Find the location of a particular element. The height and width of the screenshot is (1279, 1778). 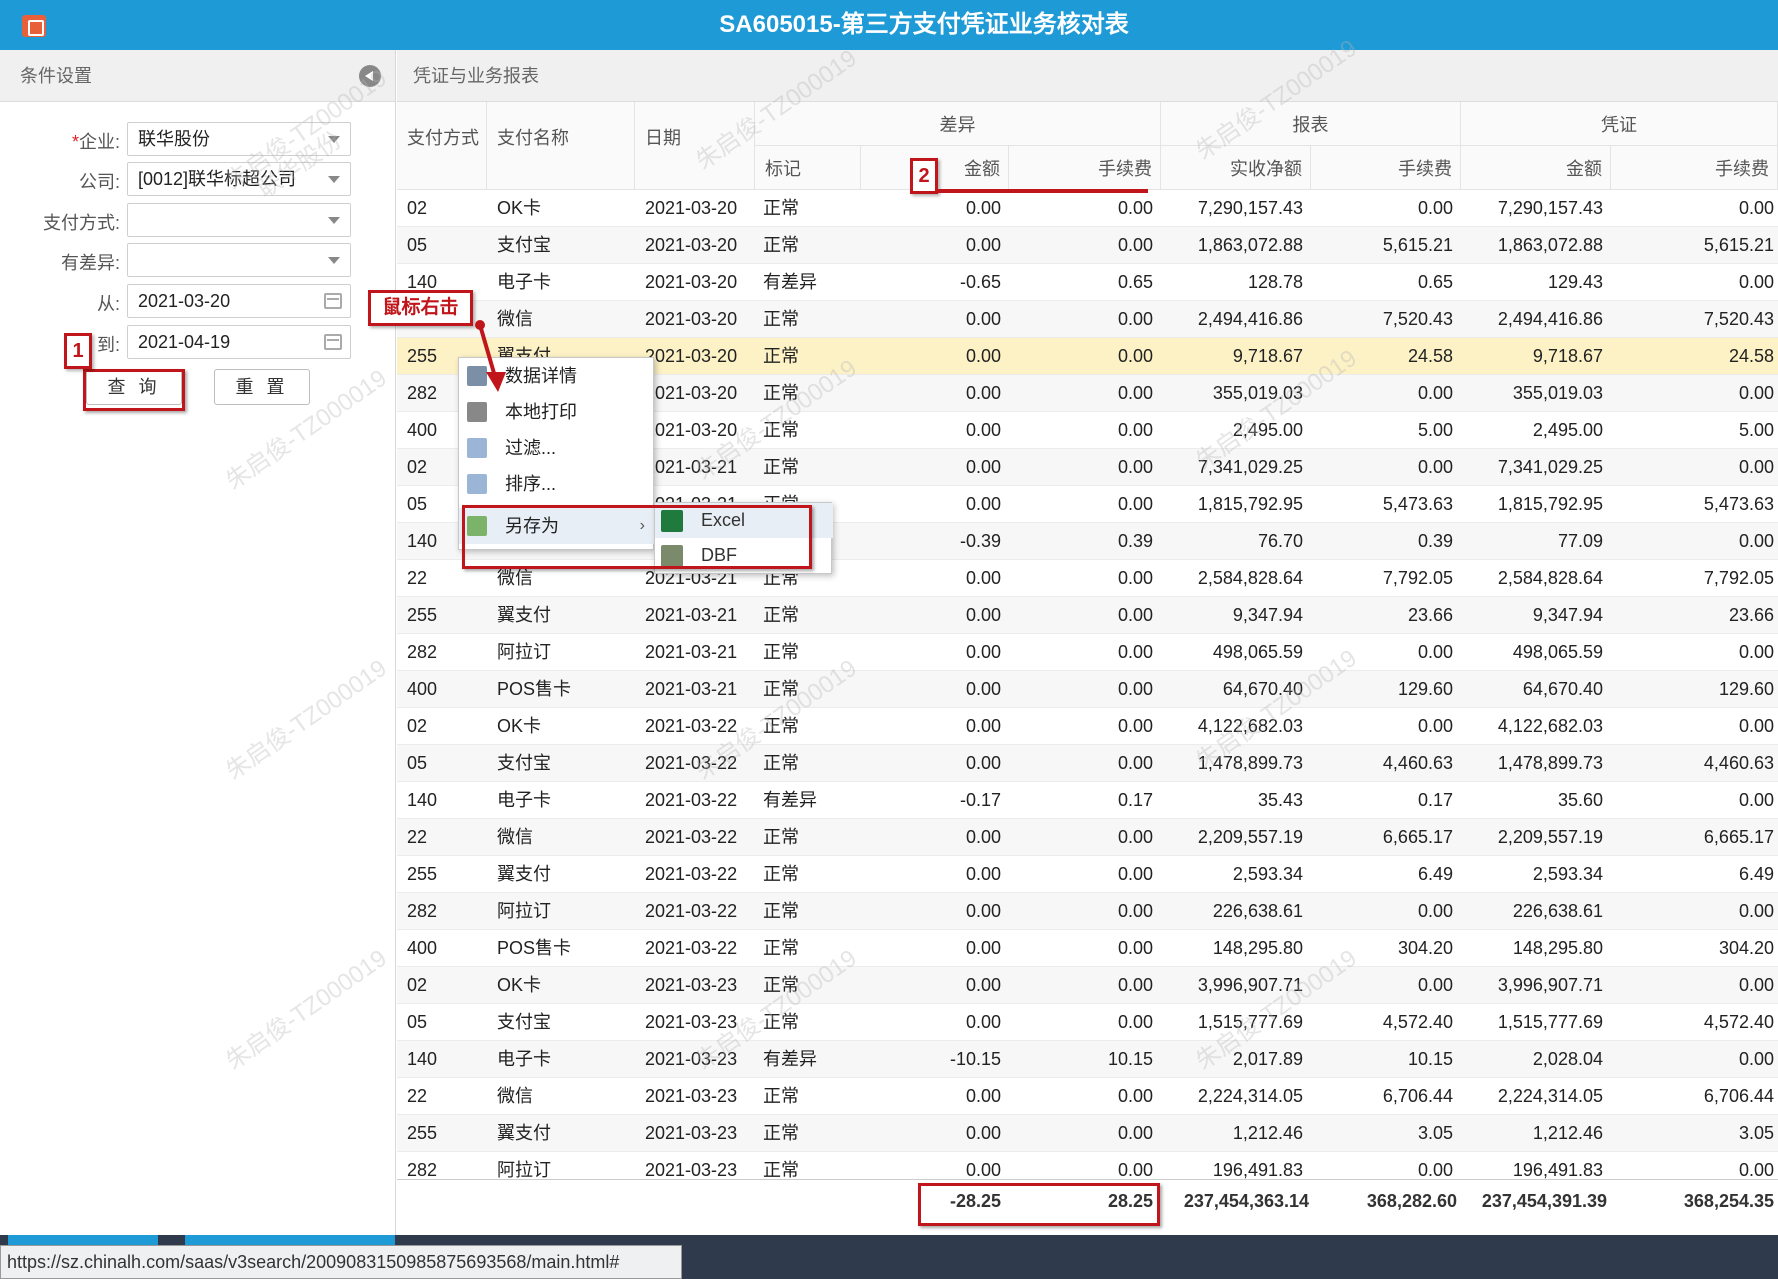

cell-report-net: 355,019.03 is located at coordinates (1257, 393).